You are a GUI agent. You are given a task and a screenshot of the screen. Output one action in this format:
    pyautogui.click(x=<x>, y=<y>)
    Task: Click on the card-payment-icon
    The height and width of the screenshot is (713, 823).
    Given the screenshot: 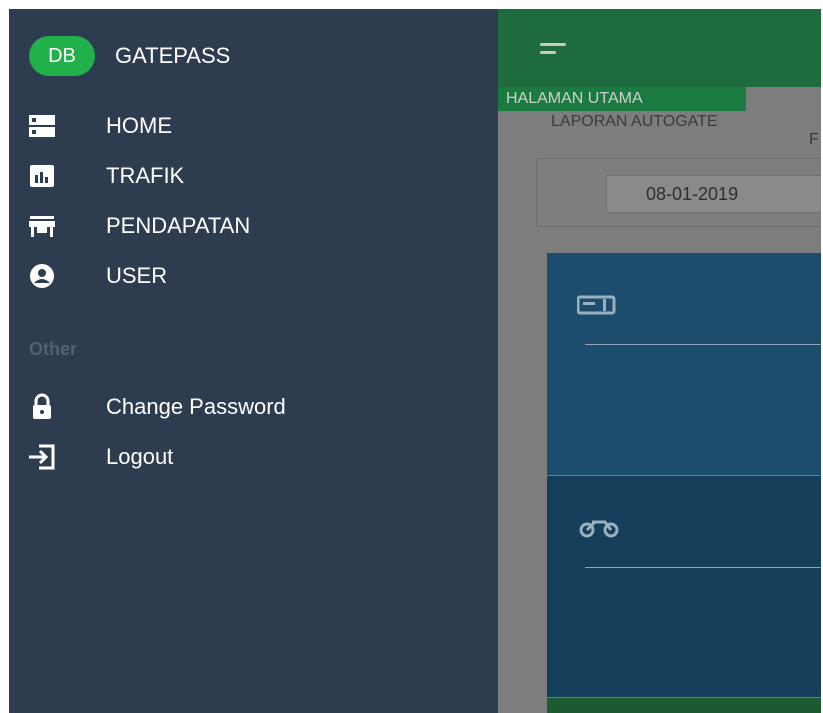 What is the action you would take?
    pyautogui.click(x=596, y=308)
    